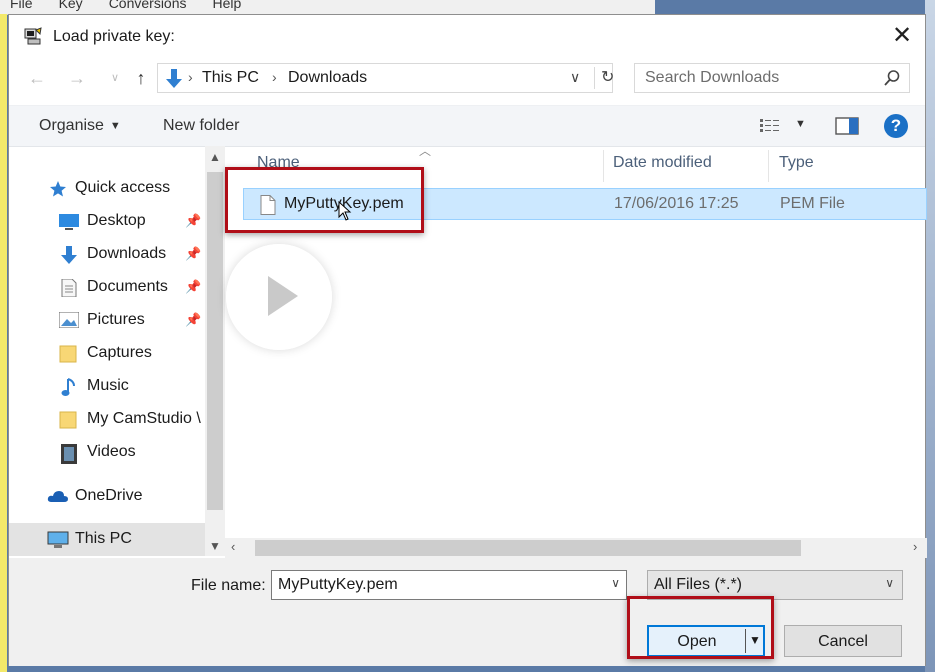  What do you see at coordinates (59, 189) in the screenshot?
I see `star-icon` at bounding box center [59, 189].